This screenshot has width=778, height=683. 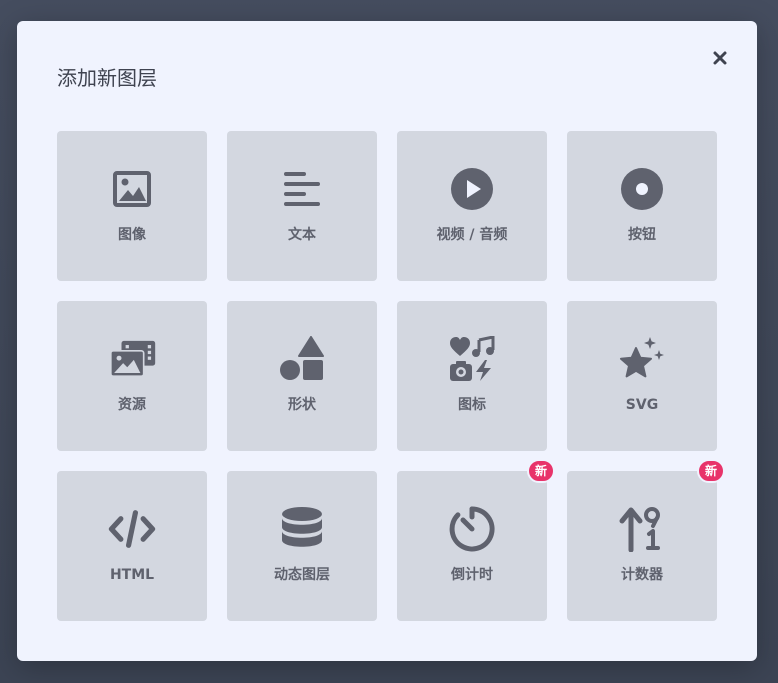 I want to click on layer-tile-counter: 计数器 新, so click(x=646, y=540).